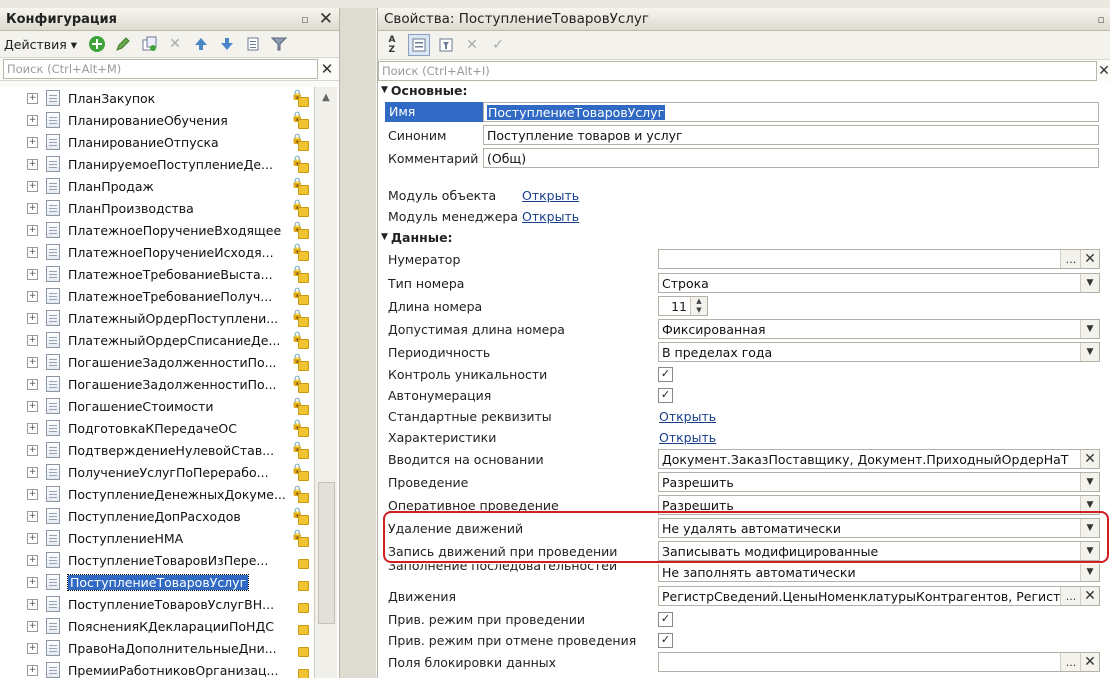  What do you see at coordinates (683, 306) in the screenshot?
I see `number-length-stepper: 11 ▲ ▼` at bounding box center [683, 306].